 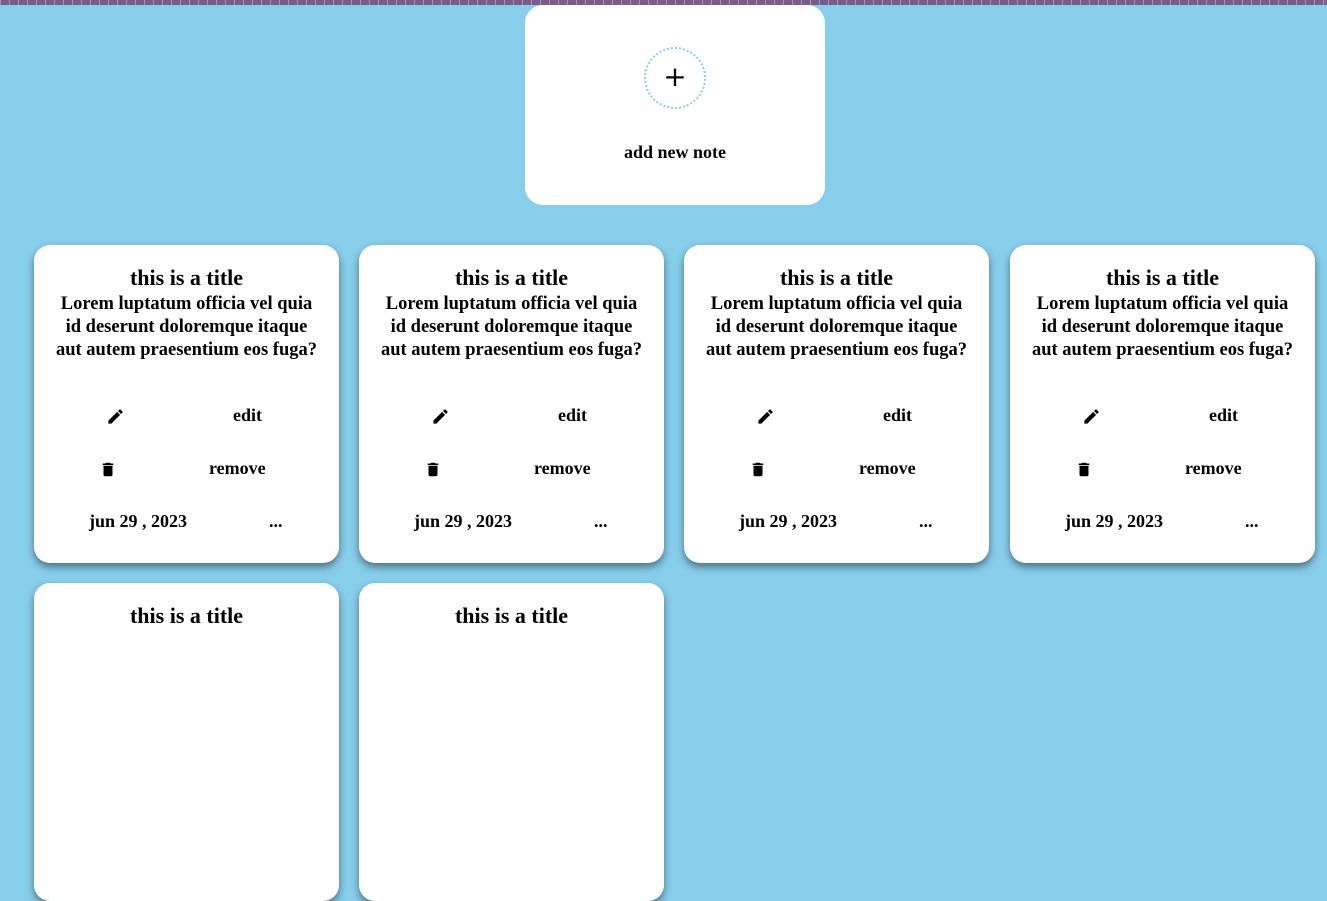 I want to click on add-note-label: add new note, so click(x=674, y=152).